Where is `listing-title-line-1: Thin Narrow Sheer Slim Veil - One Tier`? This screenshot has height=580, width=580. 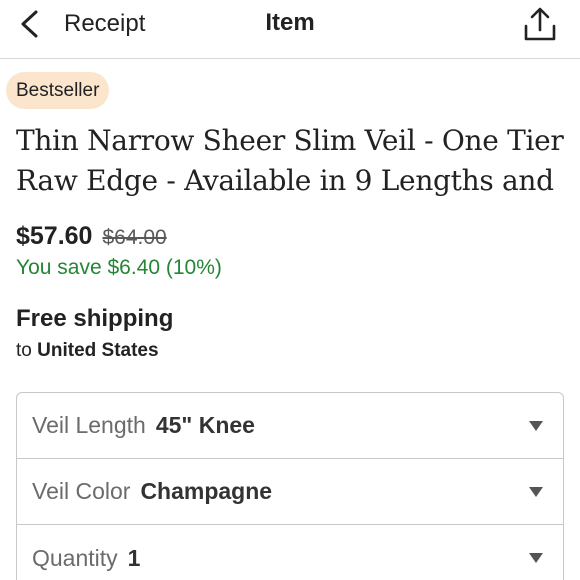
listing-title-line-1: Thin Narrow Sheer Slim Veil - One Tier is located at coordinates (290, 140).